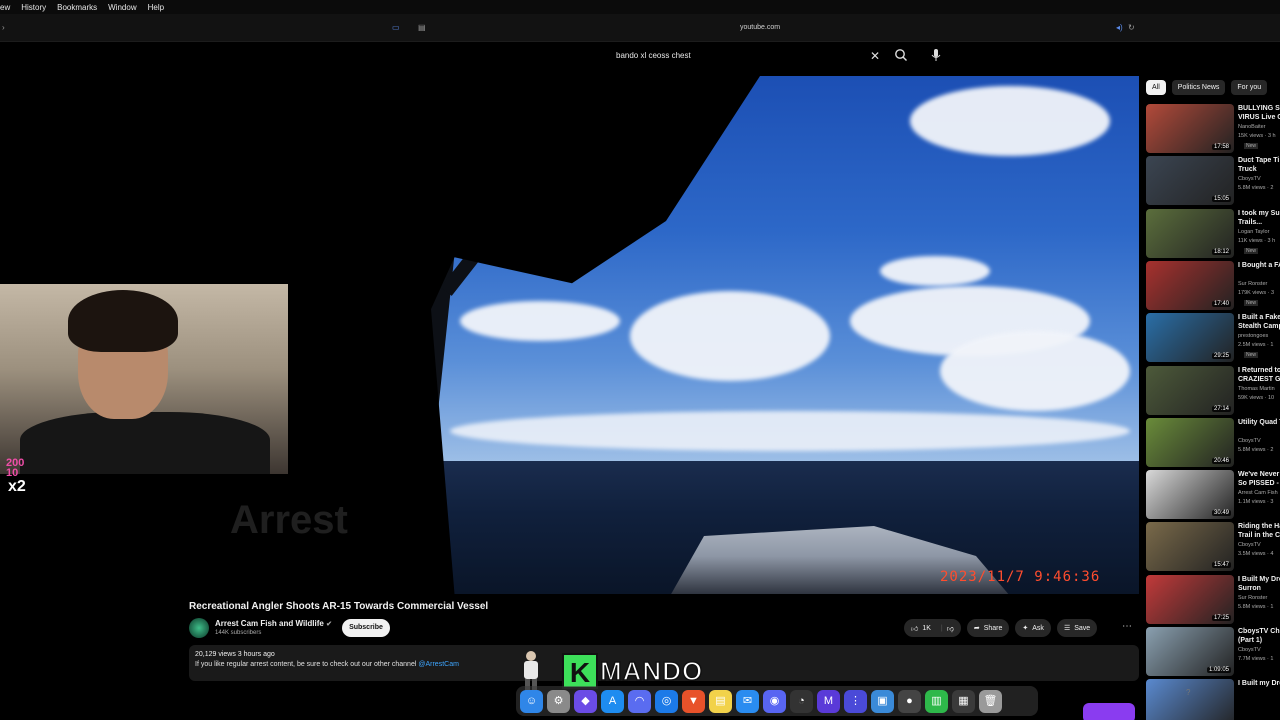 This screenshot has width=1280, height=720. I want to click on more-options-icon: ⋯, so click(1127, 626).